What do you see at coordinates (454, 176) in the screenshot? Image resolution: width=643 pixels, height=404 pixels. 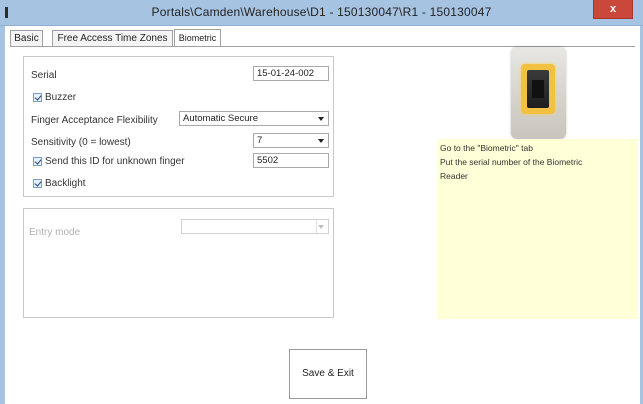 I see `note-line: Reader` at bounding box center [454, 176].